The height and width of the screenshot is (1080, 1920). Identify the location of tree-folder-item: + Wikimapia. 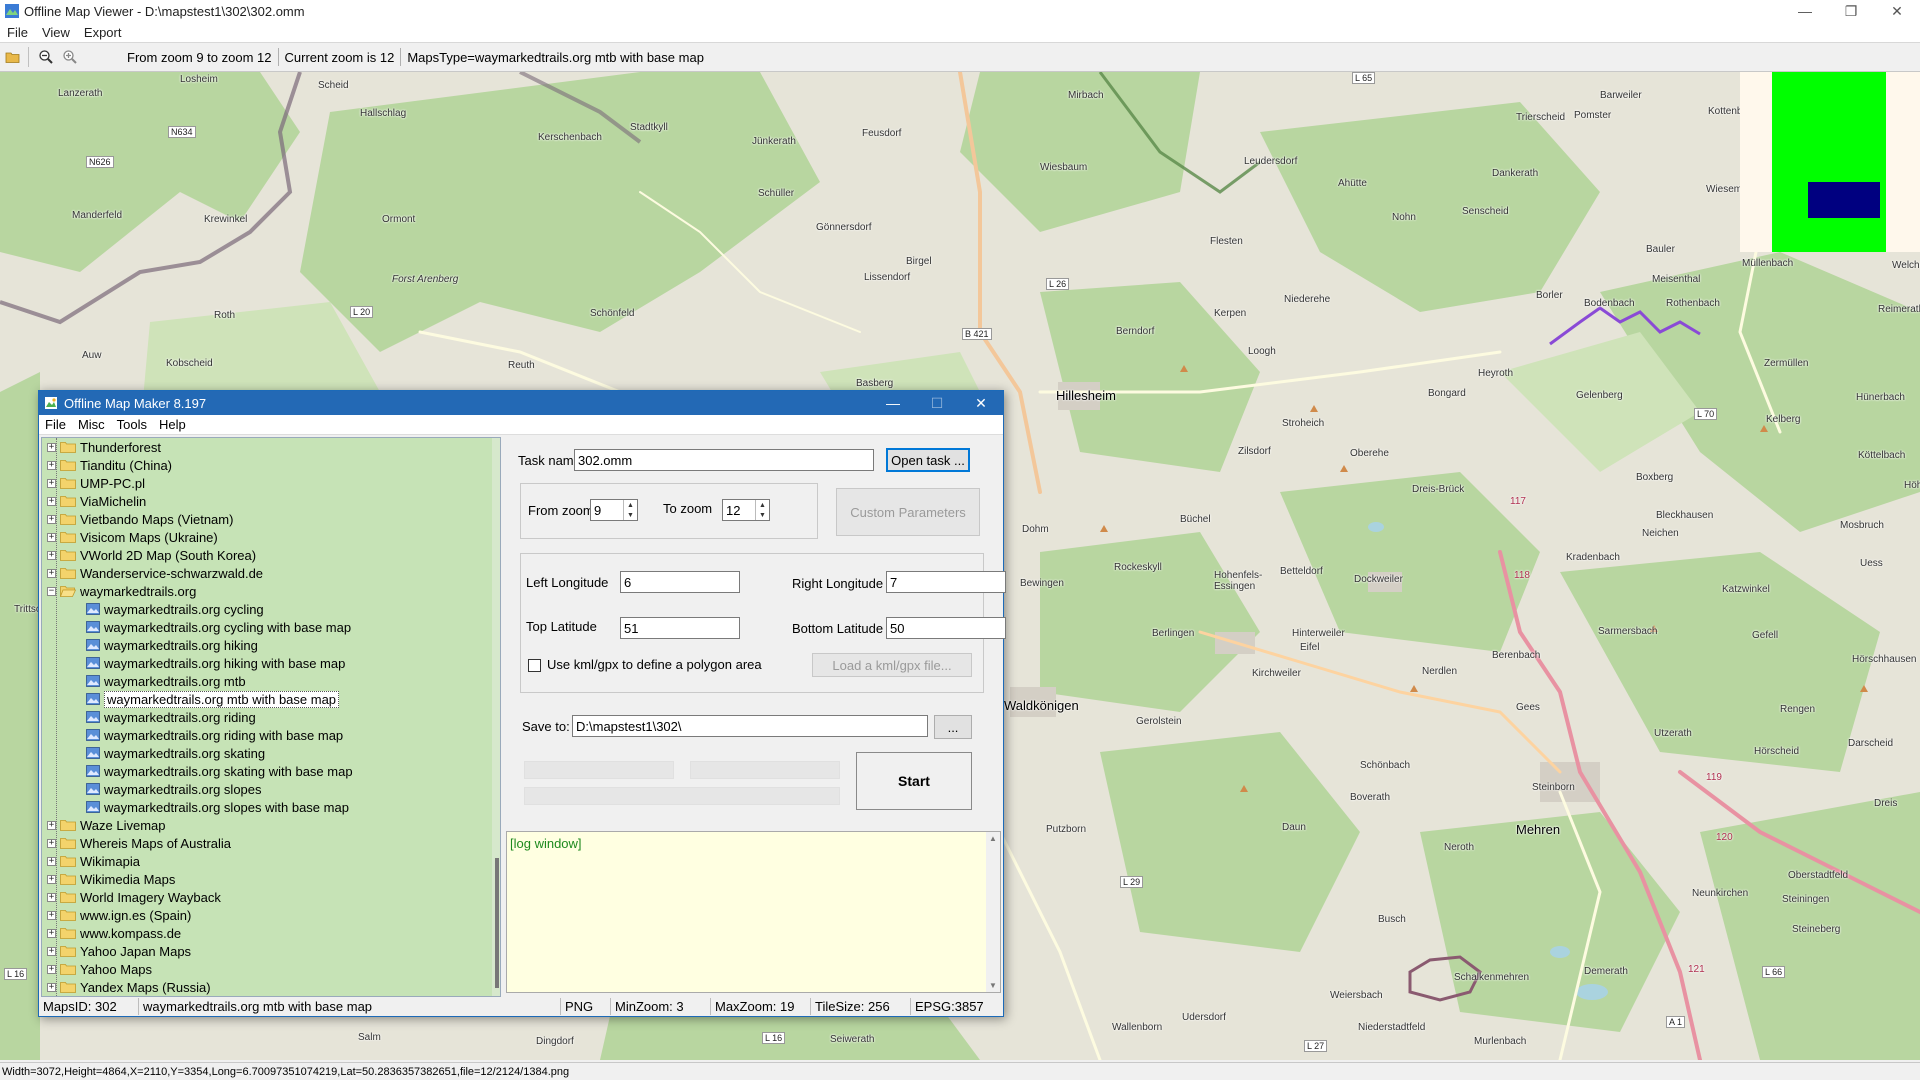
(271, 861).